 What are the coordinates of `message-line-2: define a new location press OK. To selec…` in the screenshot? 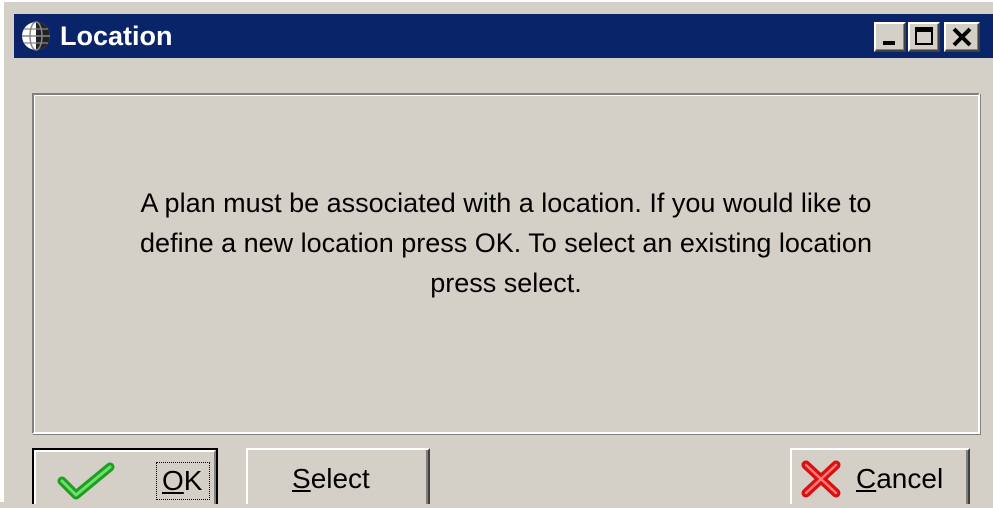 It's located at (506, 243).